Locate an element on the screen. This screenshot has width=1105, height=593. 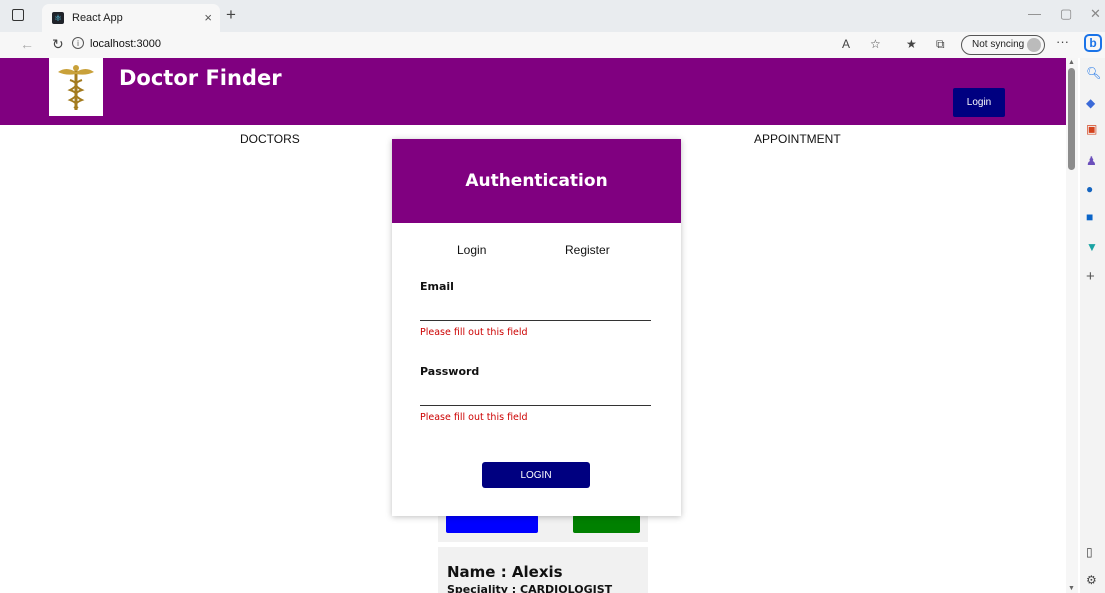
password-label: Password is located at coordinates (450, 371).